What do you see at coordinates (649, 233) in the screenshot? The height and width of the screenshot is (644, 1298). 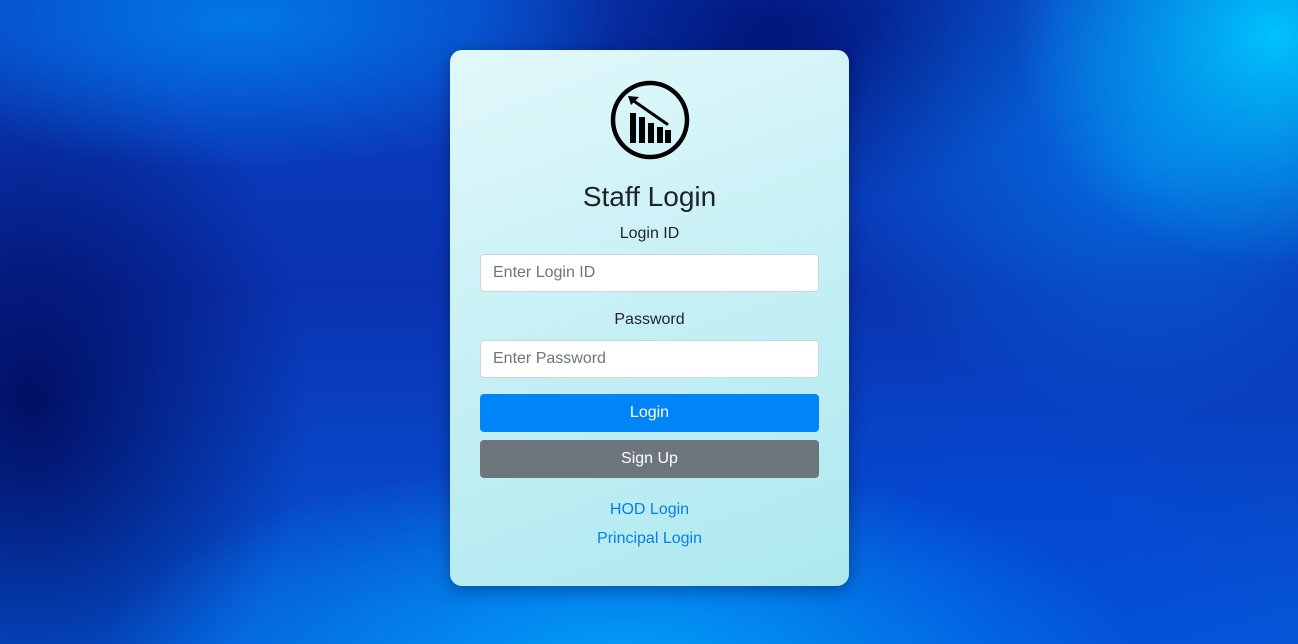 I see `login-id-label: Login ID` at bounding box center [649, 233].